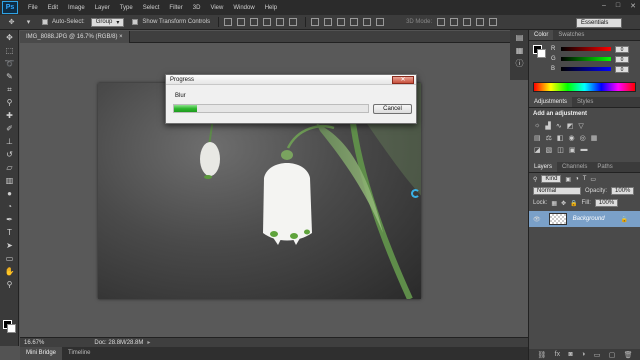 This screenshot has height=360, width=640. I want to click on exposure-icon: ◩, so click(570, 126).